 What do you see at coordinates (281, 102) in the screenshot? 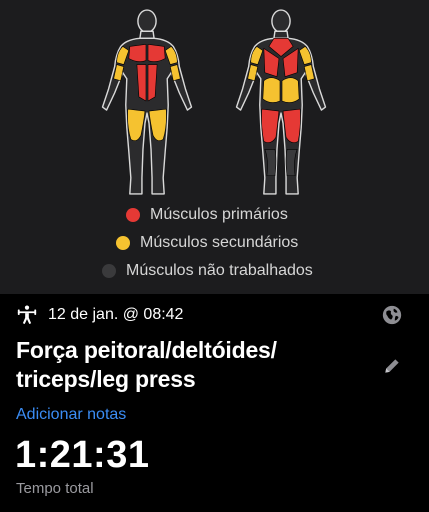
I see `back-body-figure` at bounding box center [281, 102].